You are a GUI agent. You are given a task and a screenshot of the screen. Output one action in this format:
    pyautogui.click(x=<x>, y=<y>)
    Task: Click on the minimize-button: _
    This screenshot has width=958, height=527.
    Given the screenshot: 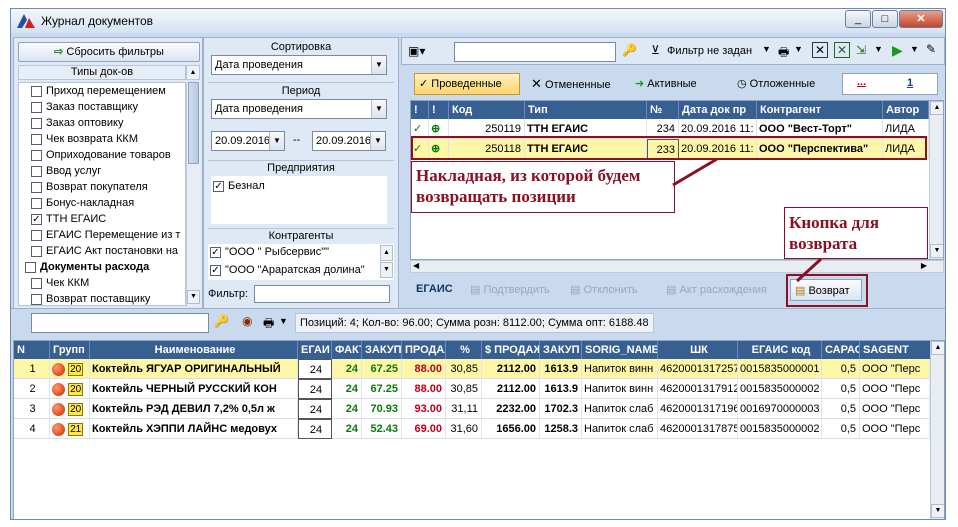 What is the action you would take?
    pyautogui.click(x=858, y=19)
    